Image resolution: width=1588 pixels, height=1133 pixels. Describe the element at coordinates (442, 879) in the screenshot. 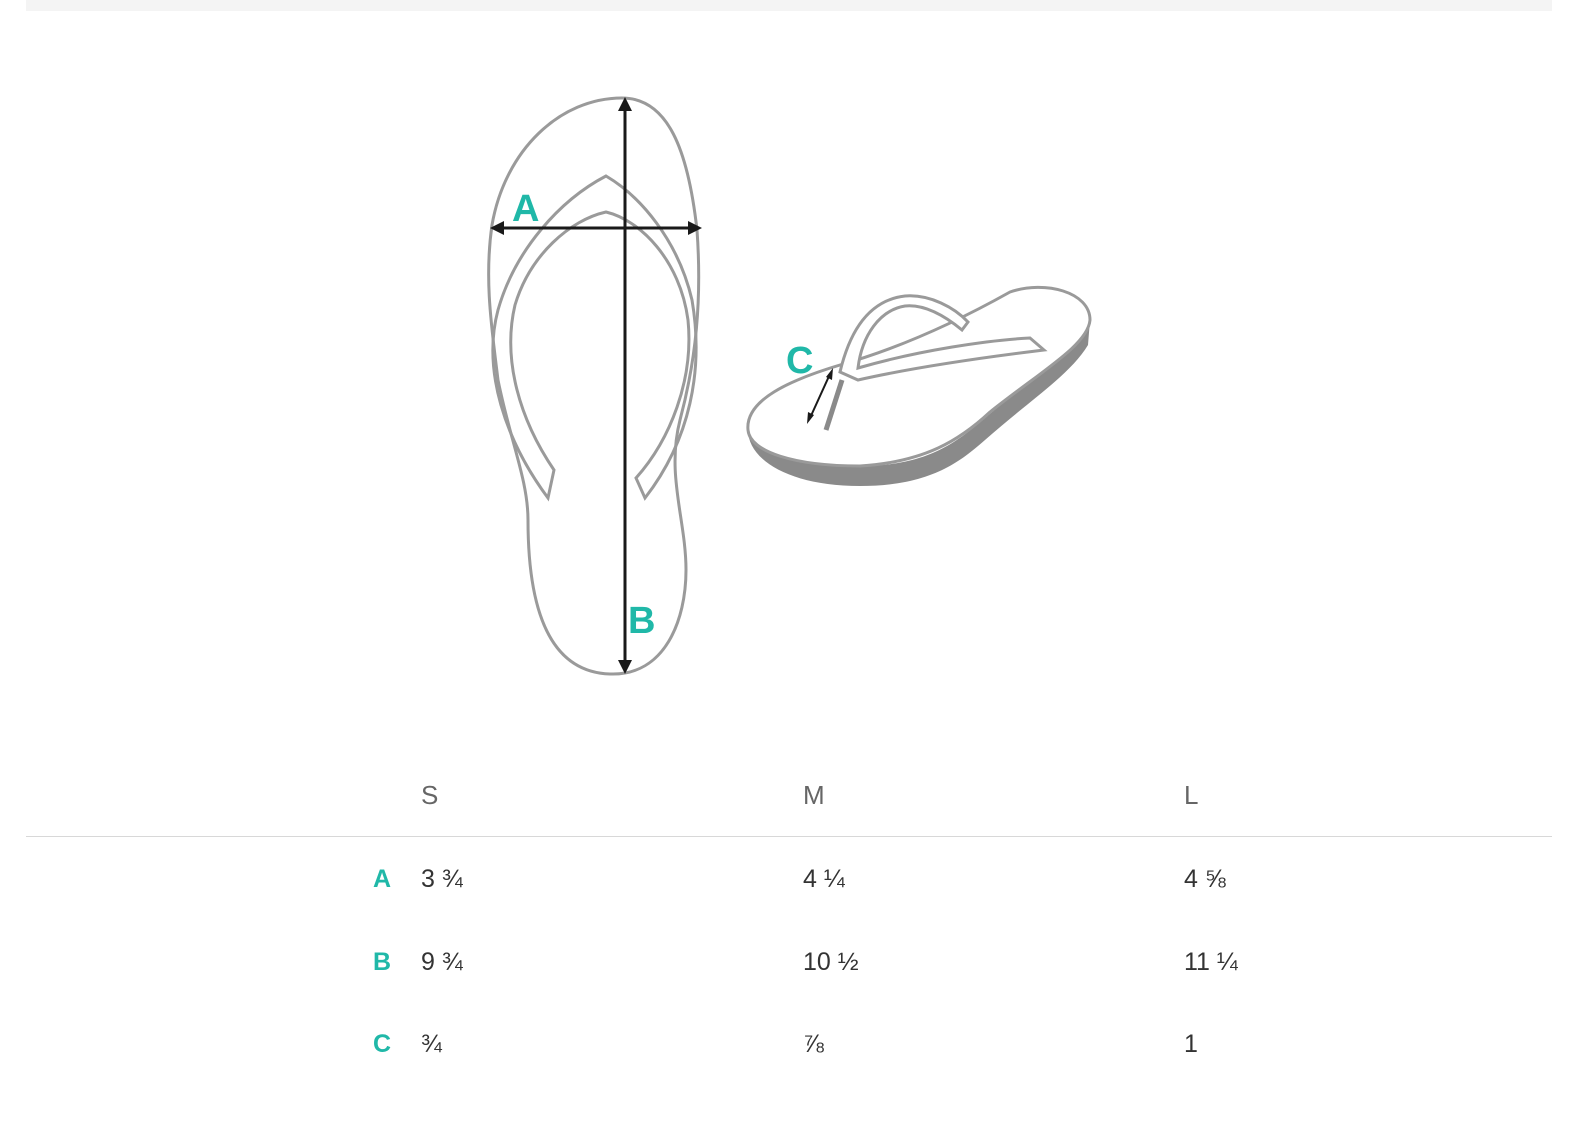

I see `cell-s: 3 ¾` at that location.